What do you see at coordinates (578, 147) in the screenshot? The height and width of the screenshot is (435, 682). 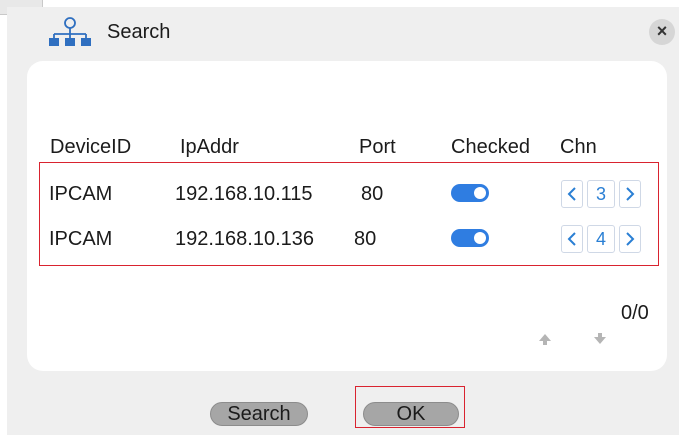 I see `header-chn: Chn` at bounding box center [578, 147].